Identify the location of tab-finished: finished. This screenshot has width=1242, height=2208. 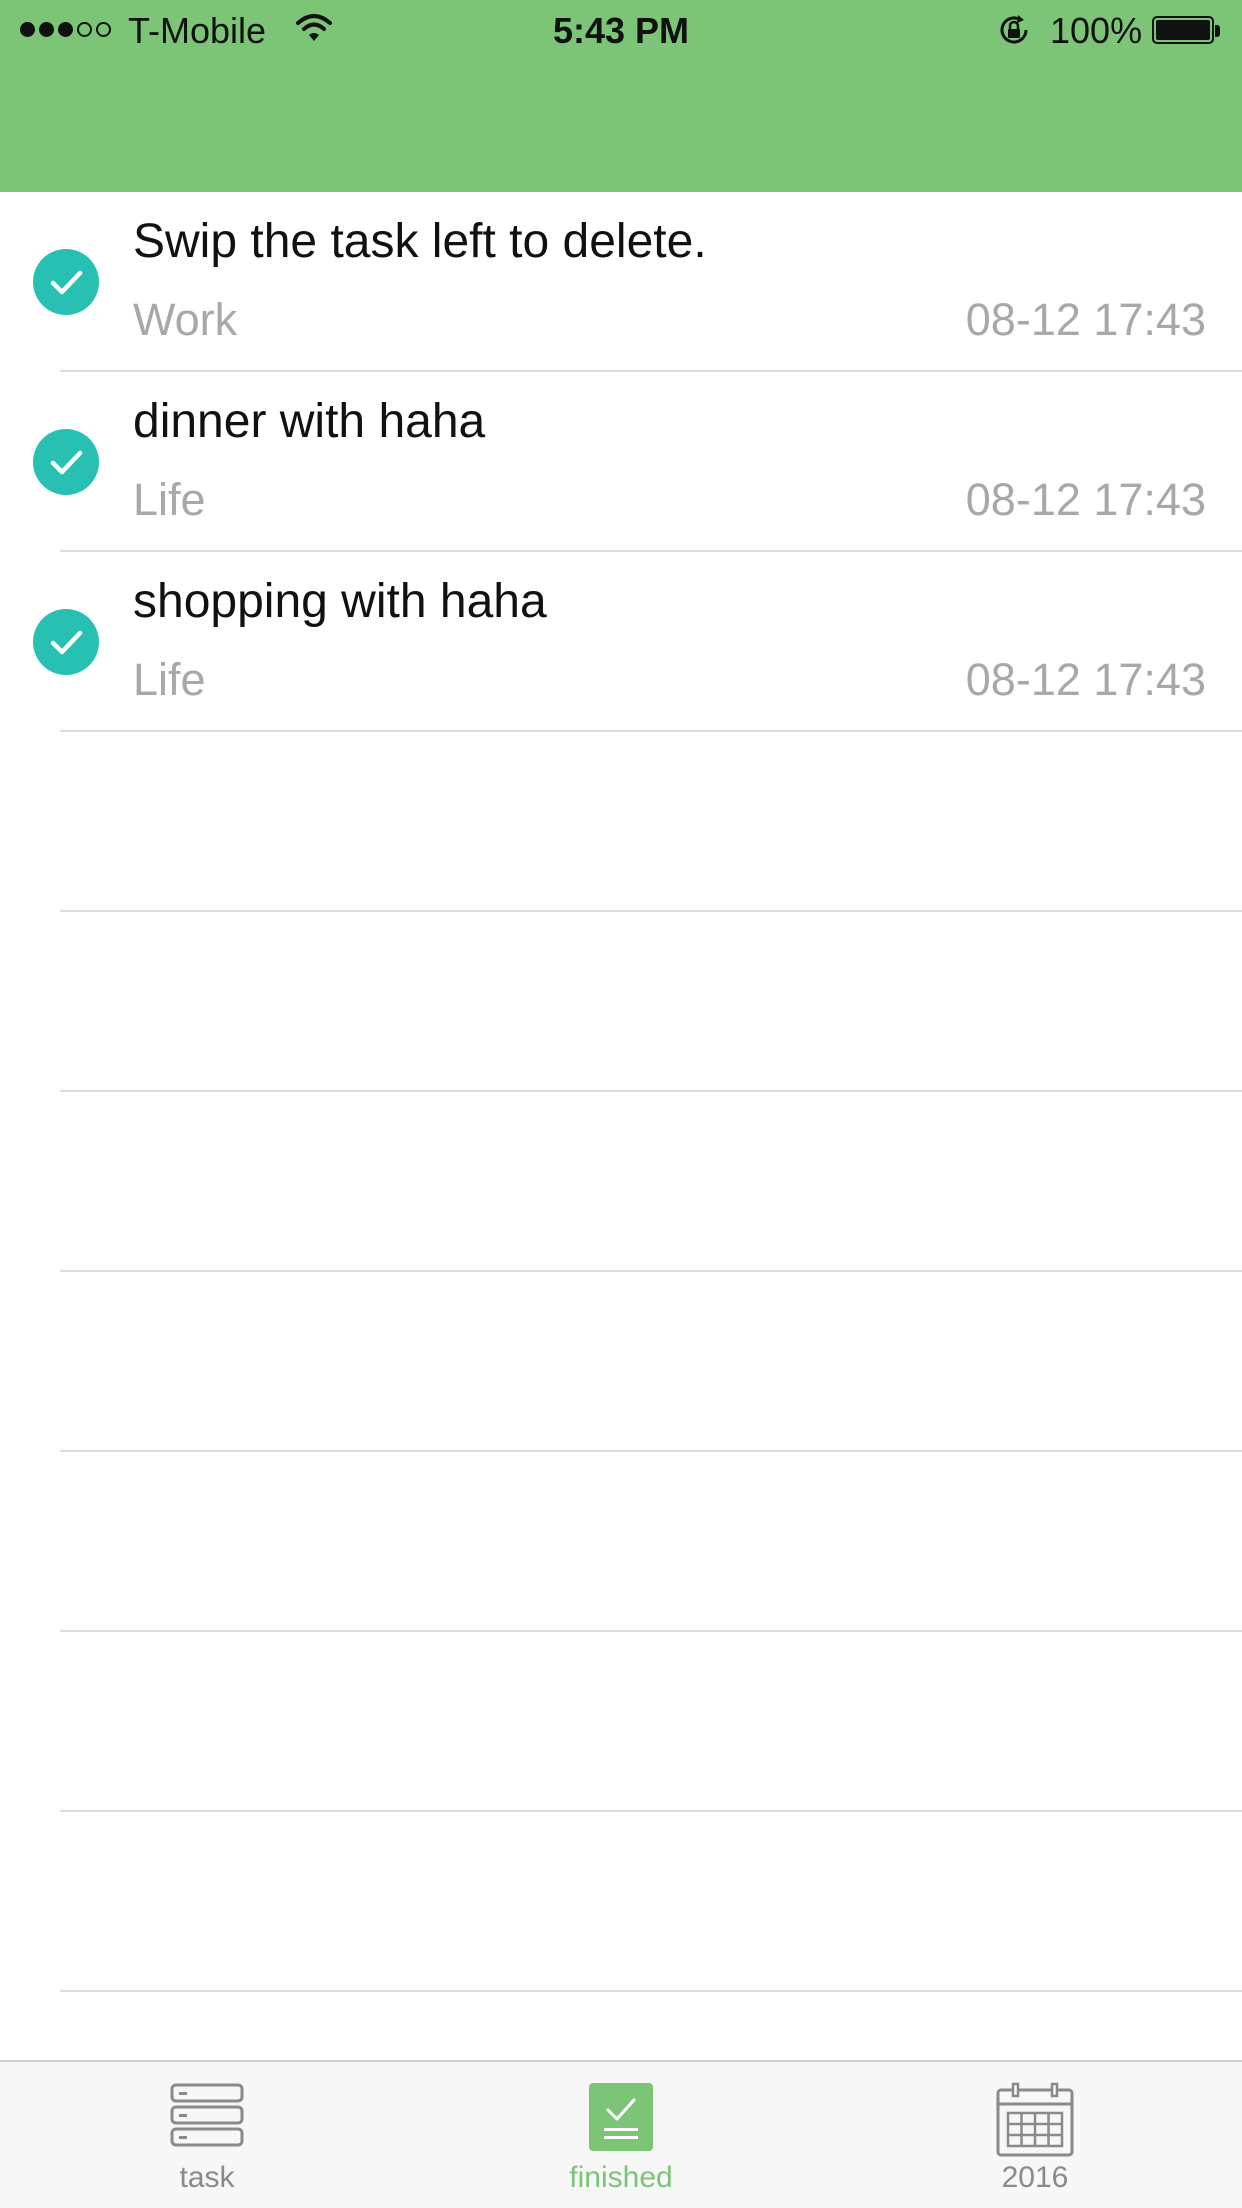
(621, 2135).